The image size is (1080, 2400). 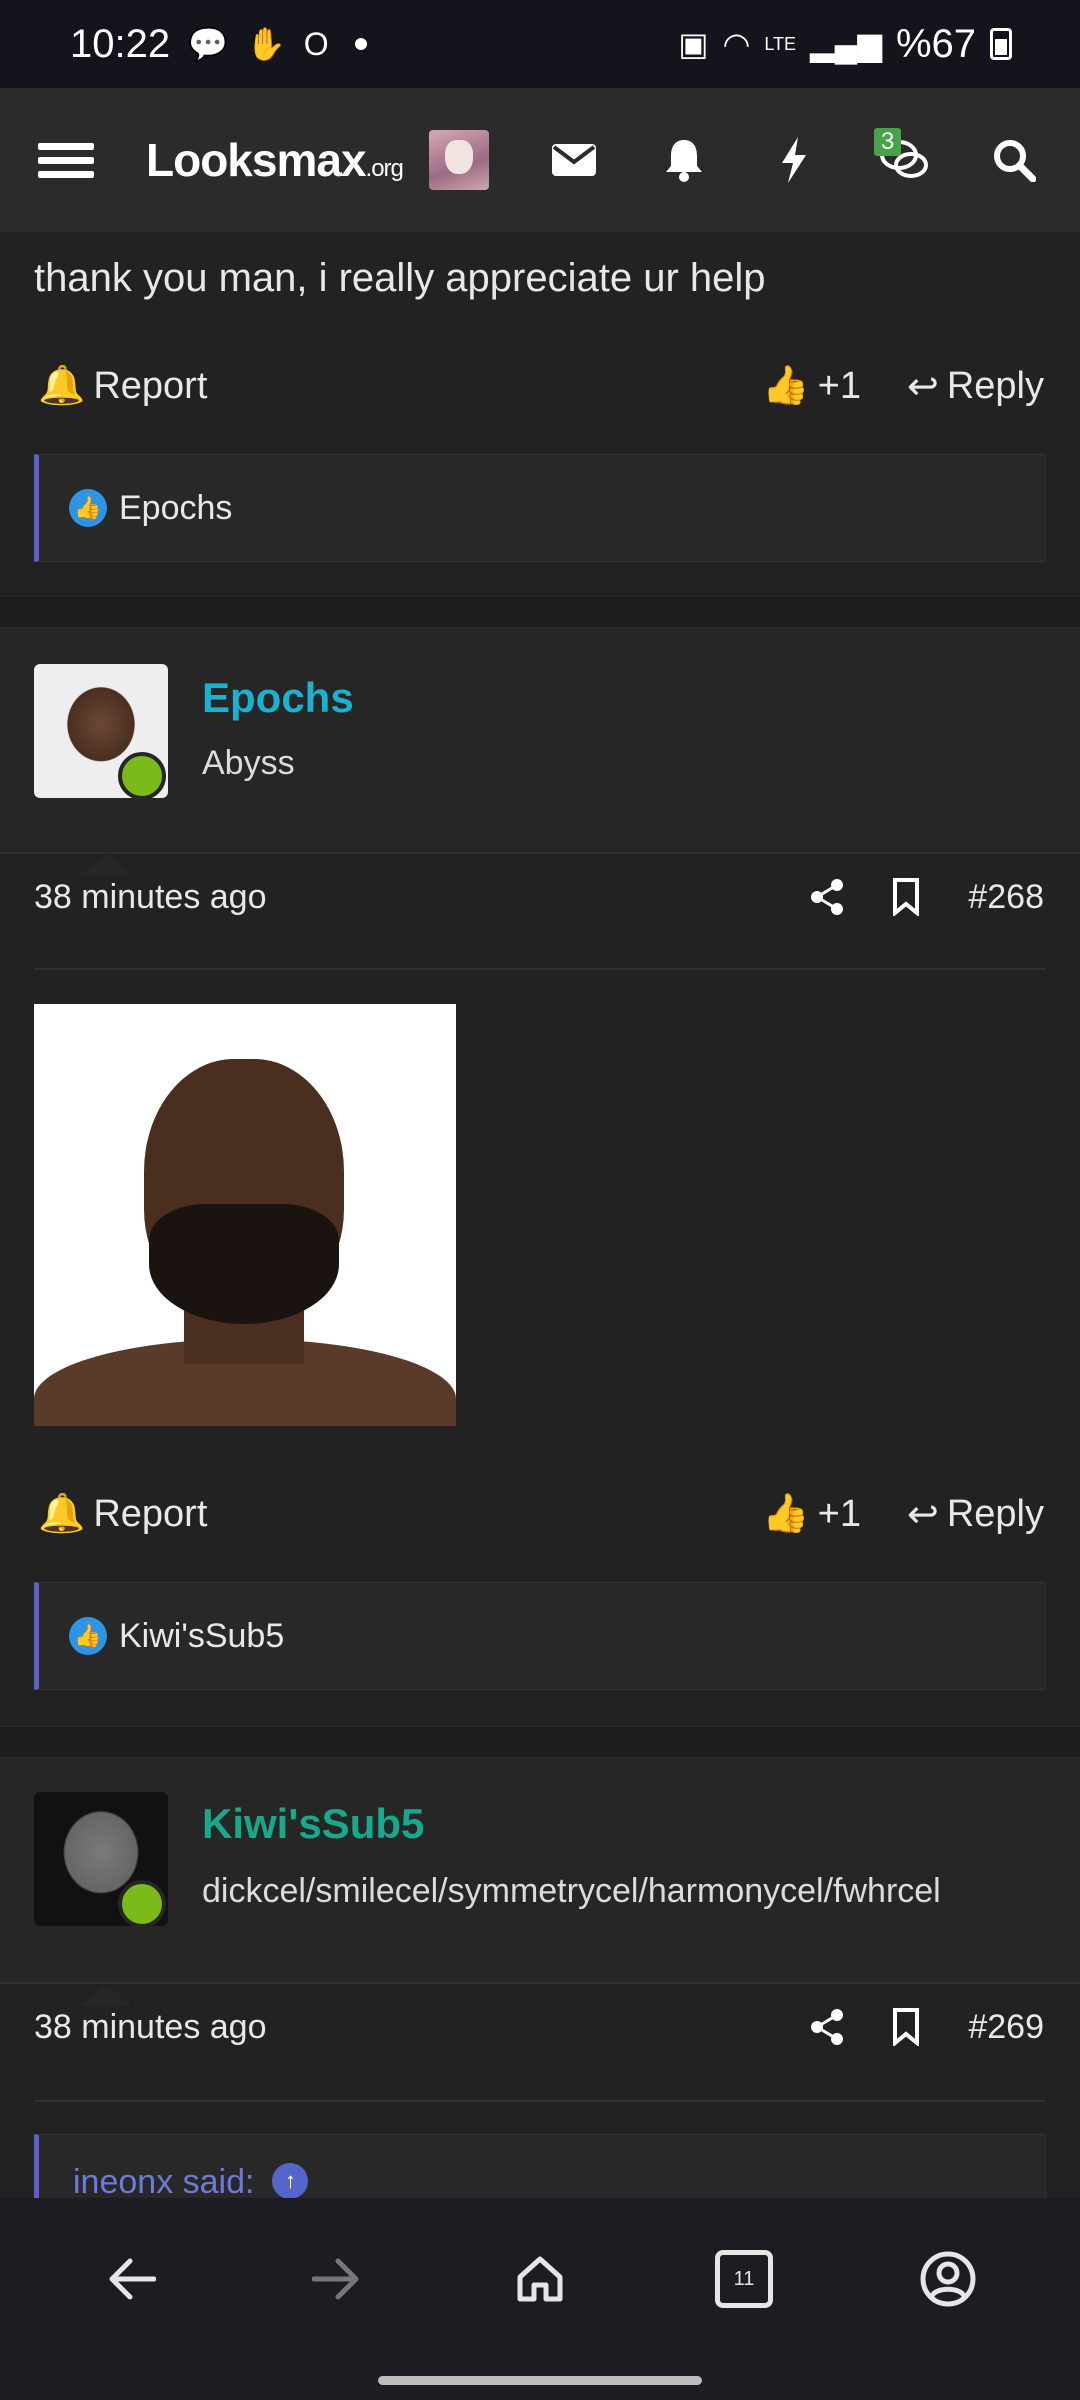 I want to click on reactions-bar: 👍 Kiwi'sSub5, so click(x=540, y=1636).